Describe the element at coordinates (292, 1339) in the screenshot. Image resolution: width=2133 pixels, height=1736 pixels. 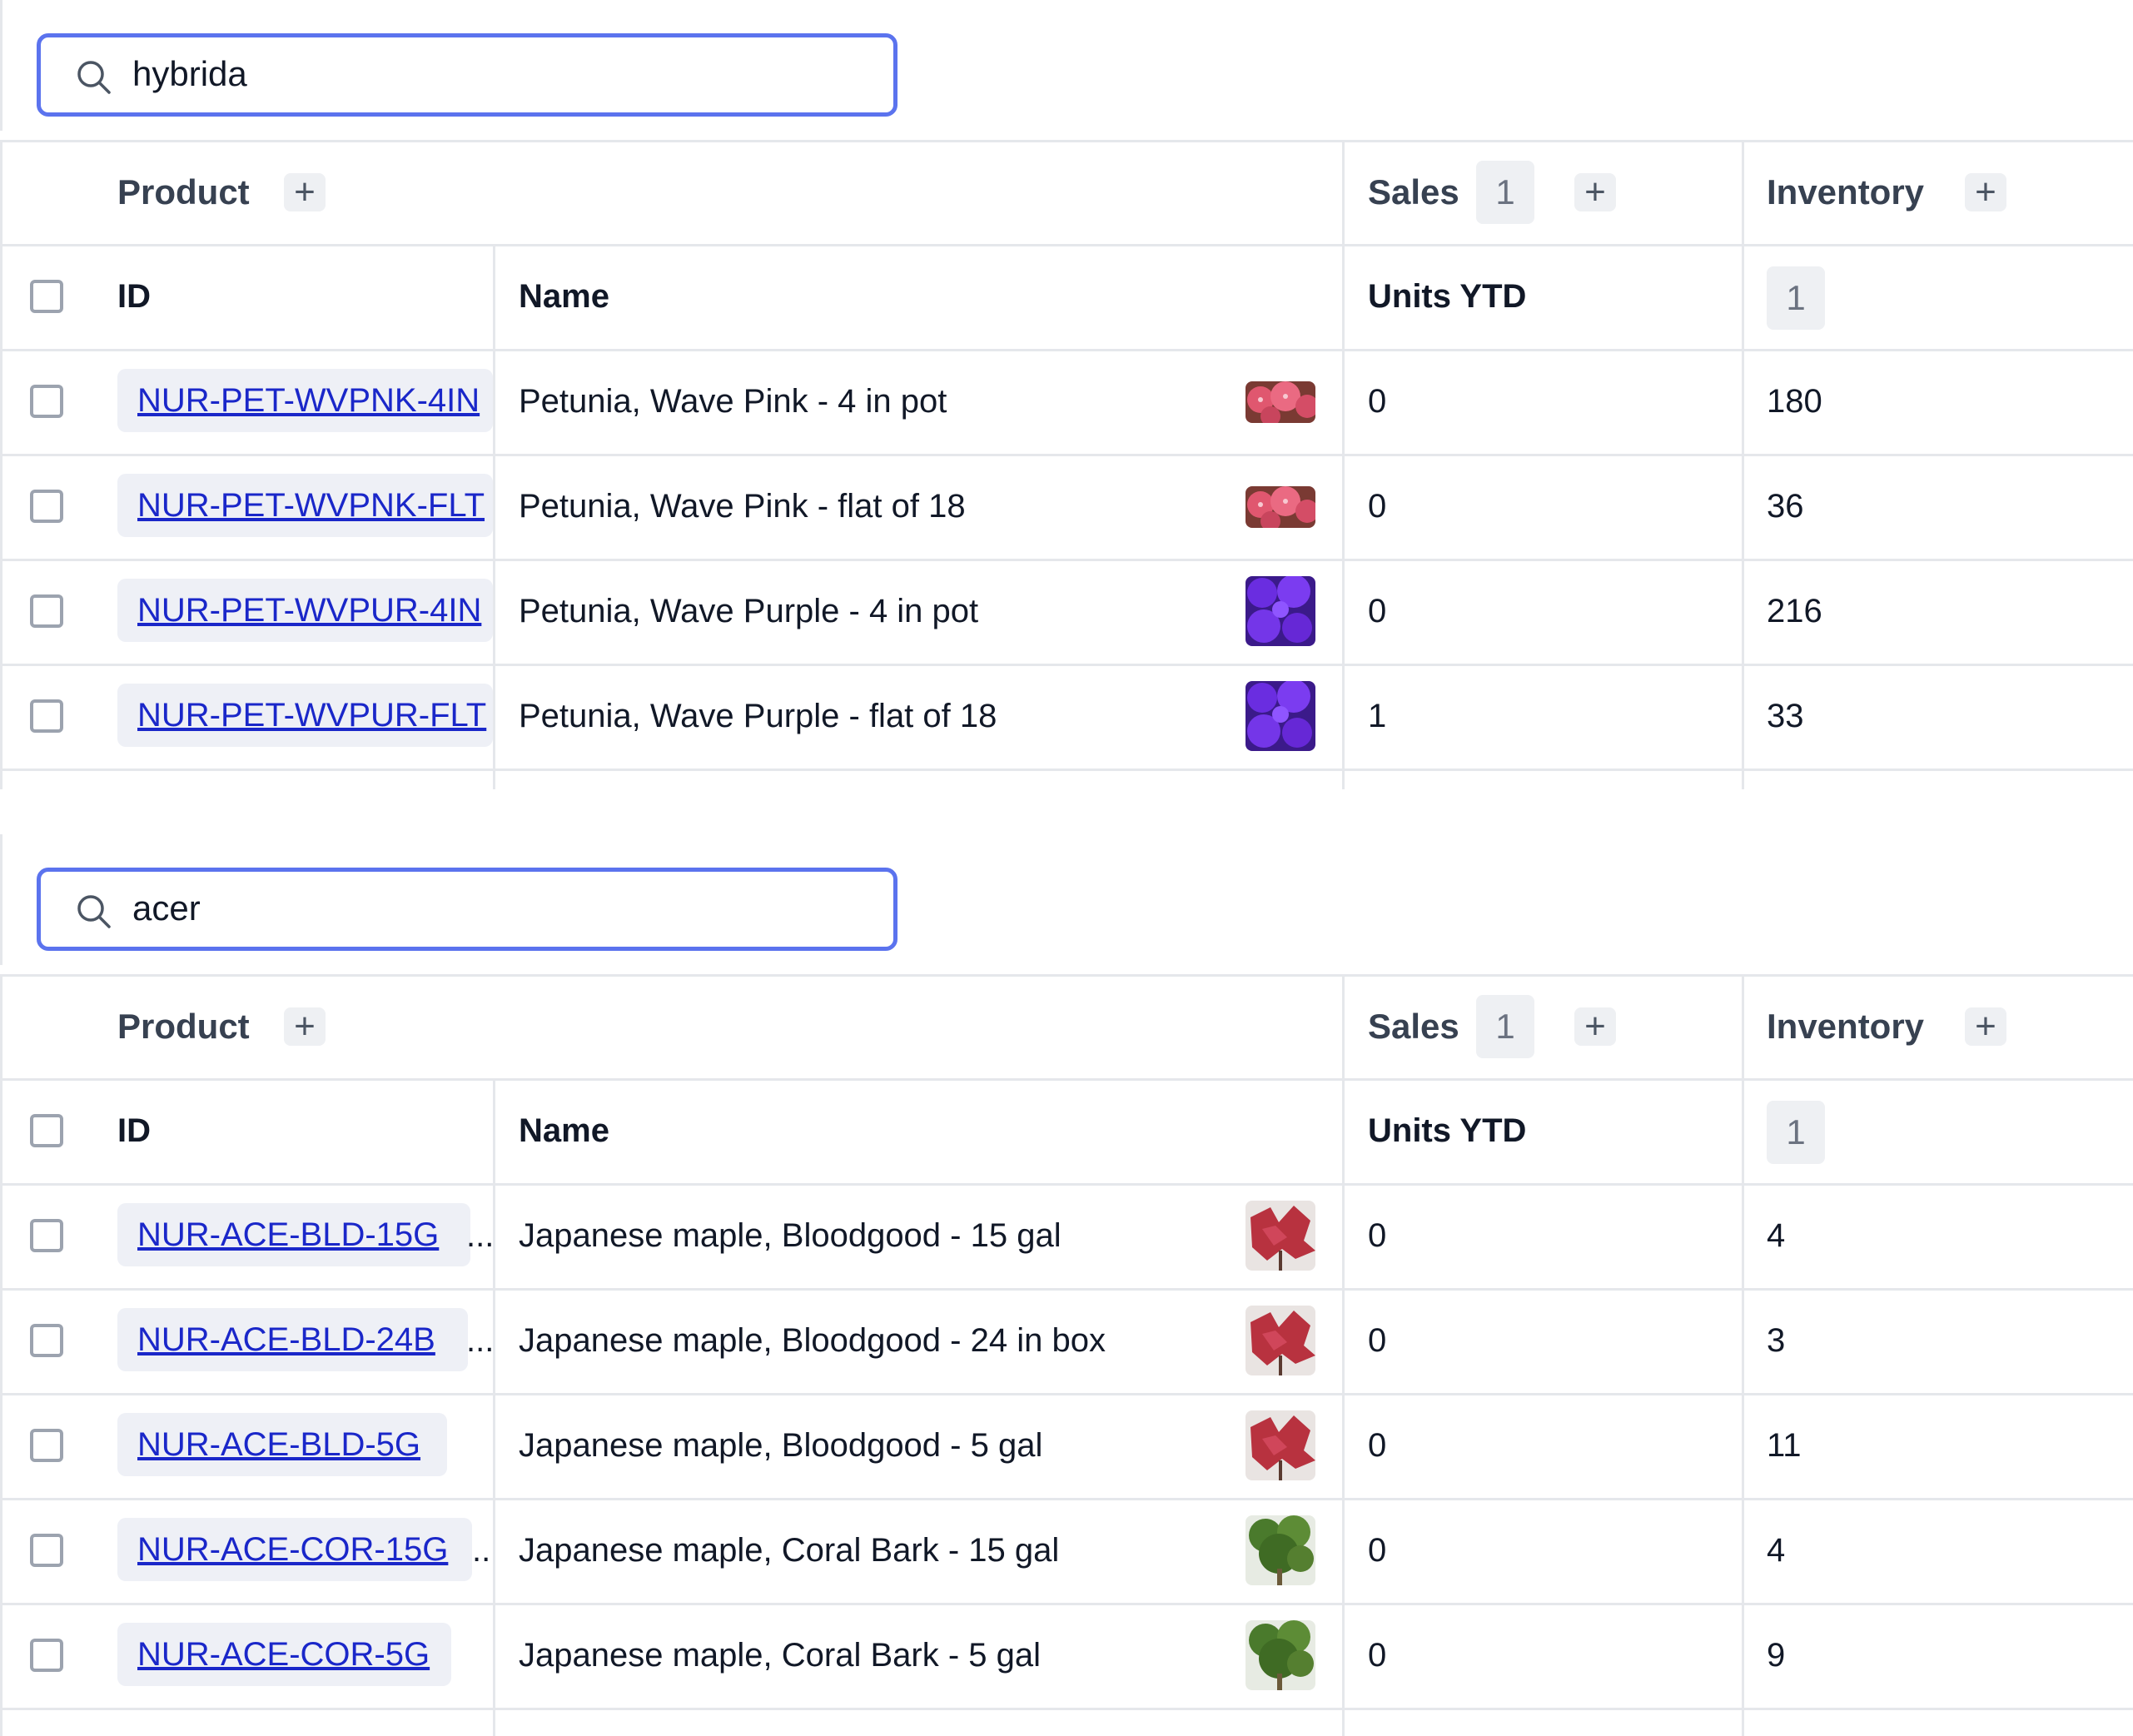
I see `product-id-link: NUR-ACE-BLD-24B` at that location.